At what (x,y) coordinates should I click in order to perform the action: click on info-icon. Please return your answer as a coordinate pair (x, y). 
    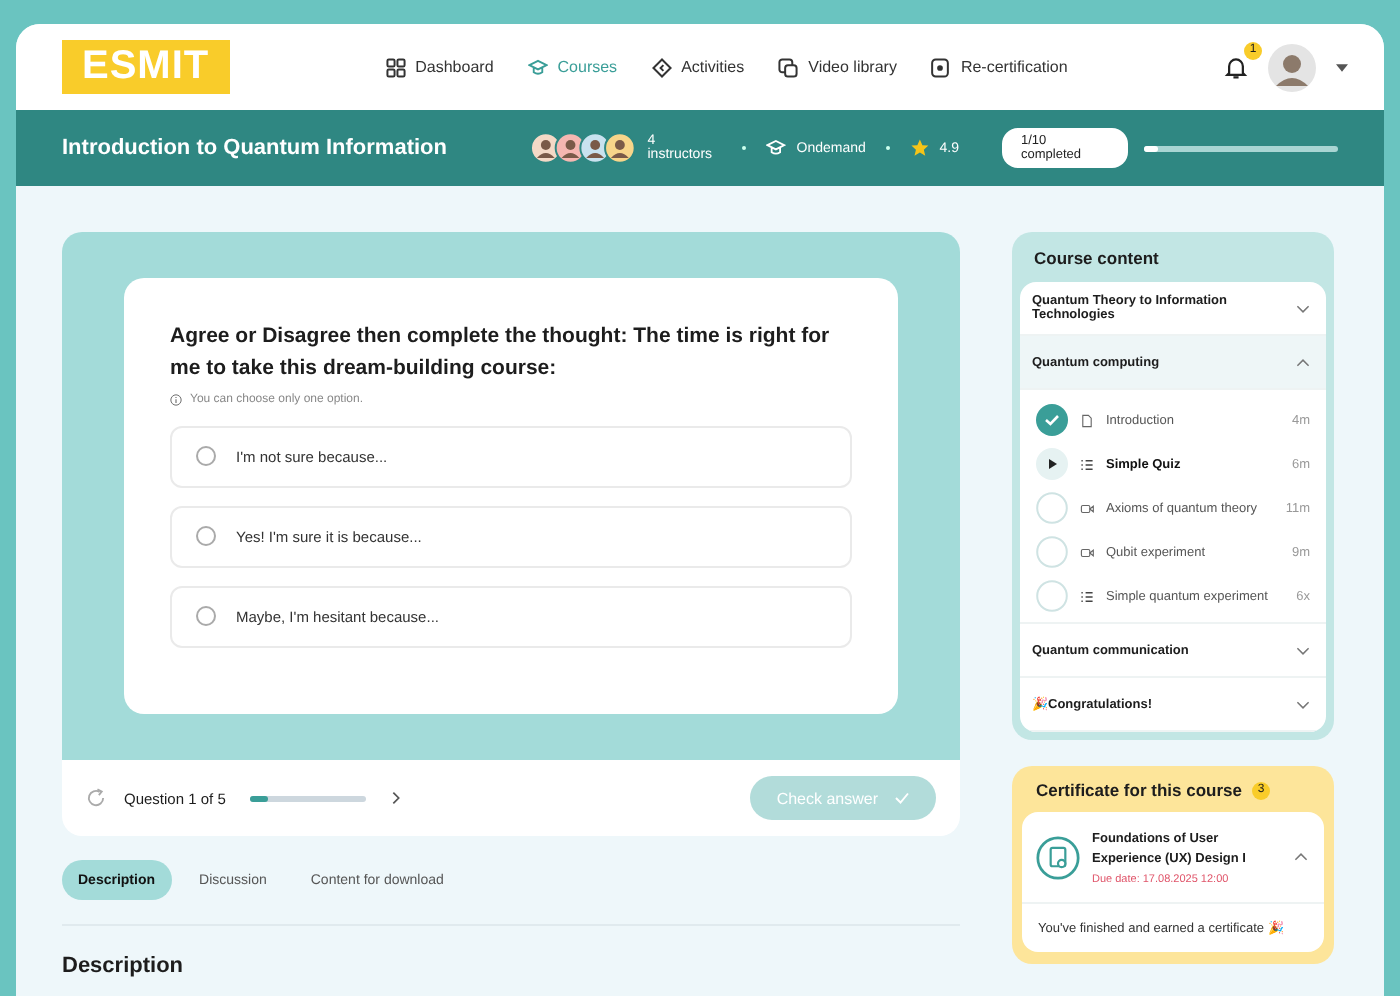
    Looking at the image, I should click on (176, 399).